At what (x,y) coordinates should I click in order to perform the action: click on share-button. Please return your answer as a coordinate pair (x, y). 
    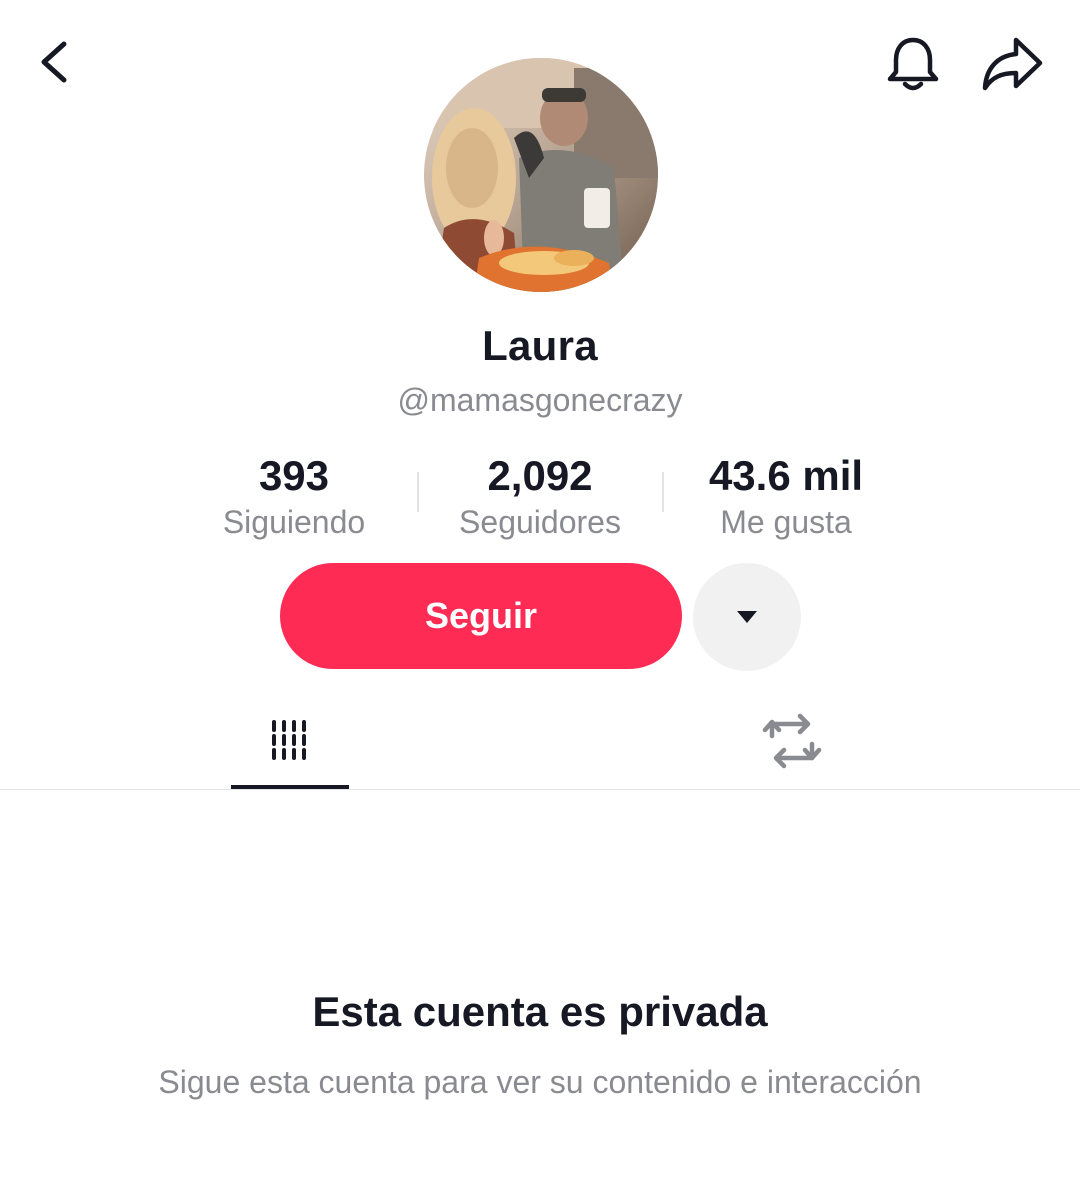
    Looking at the image, I should click on (1012, 65).